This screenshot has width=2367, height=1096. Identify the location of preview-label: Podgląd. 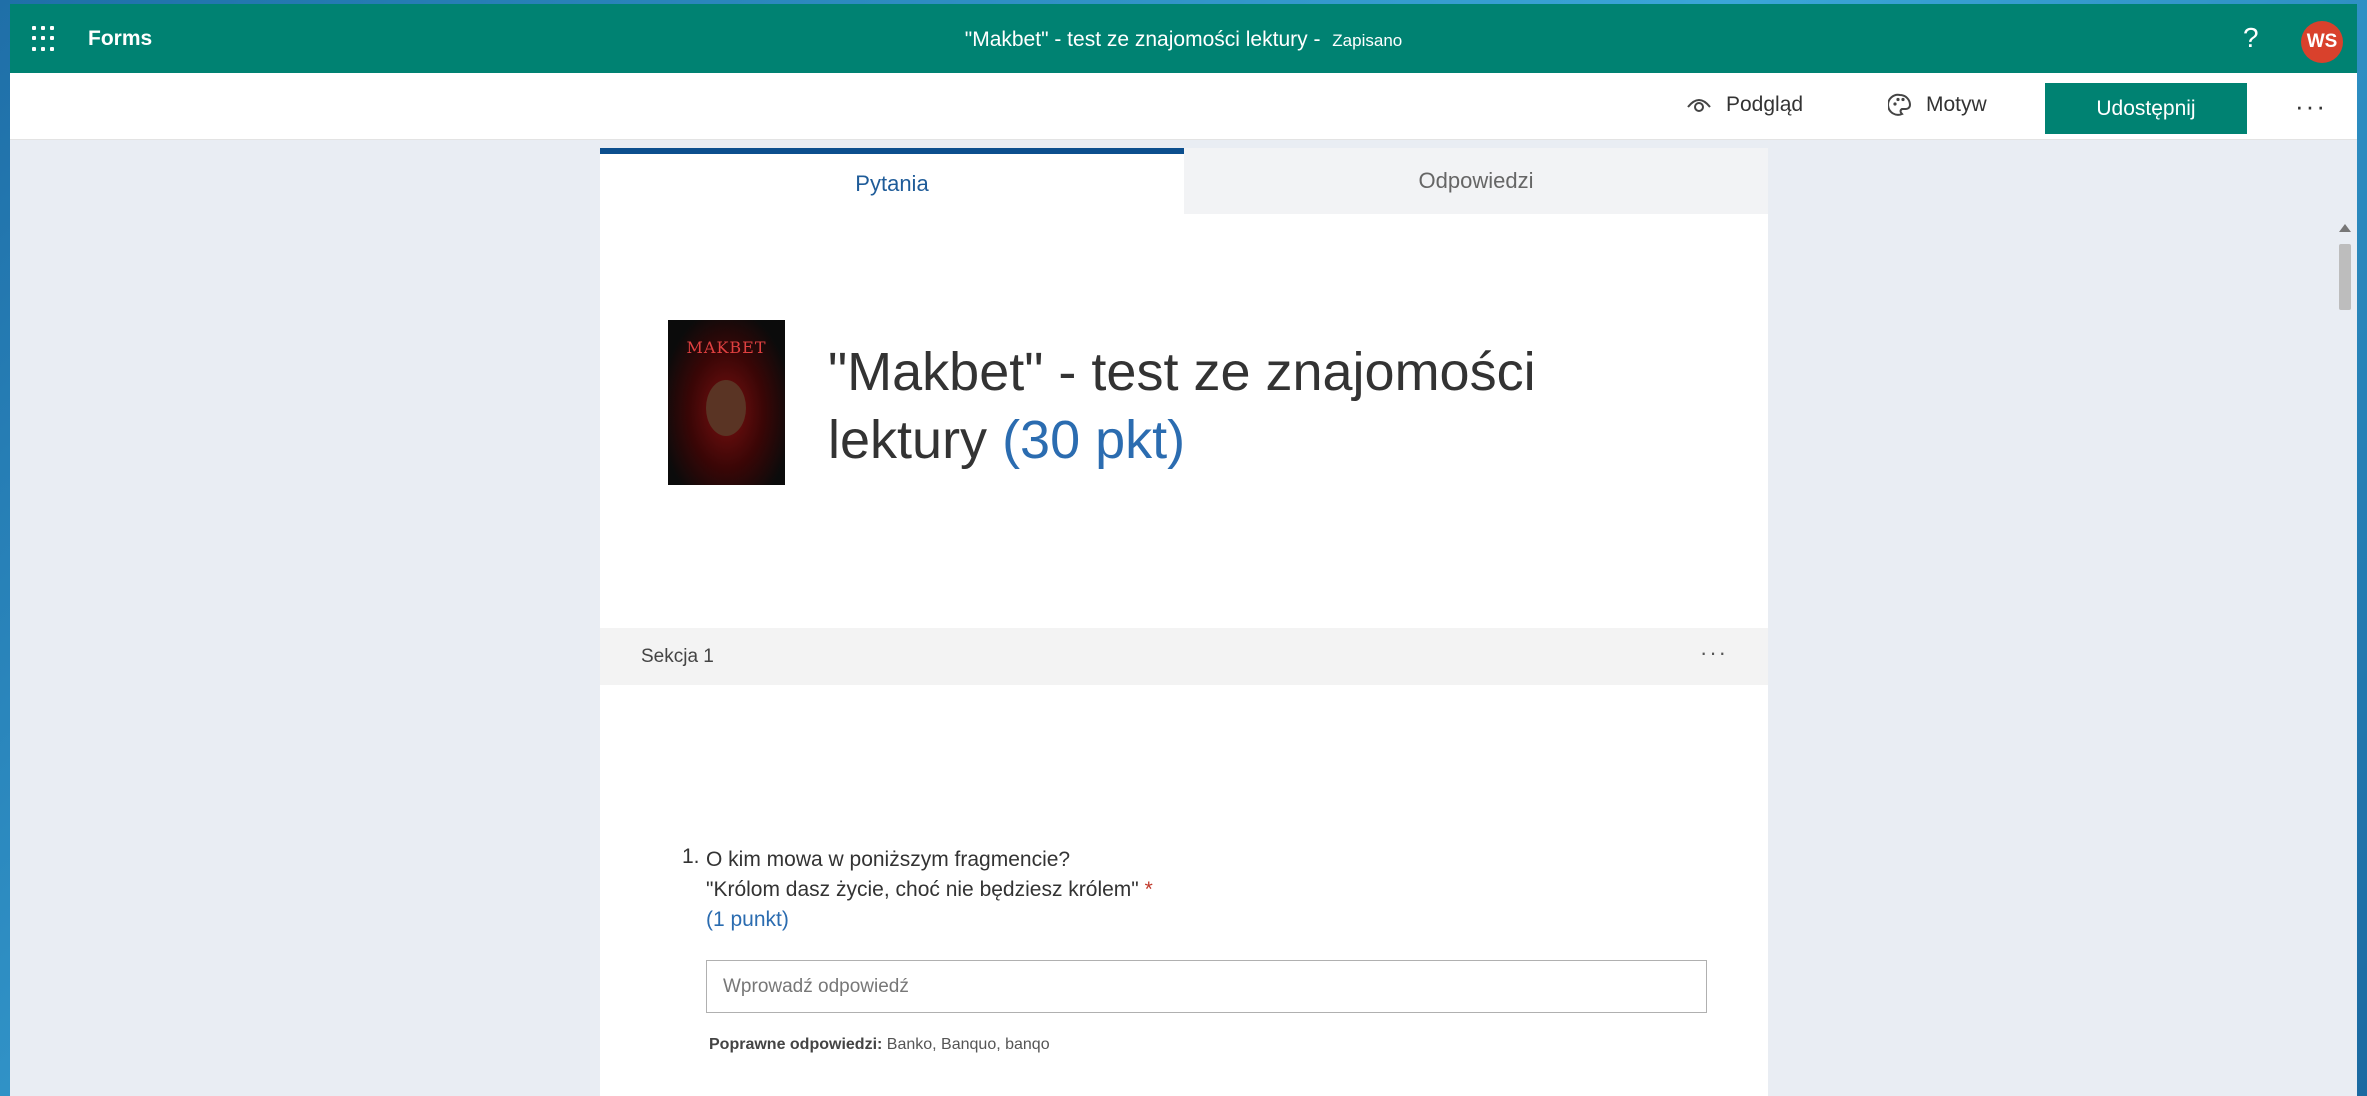
(1765, 104).